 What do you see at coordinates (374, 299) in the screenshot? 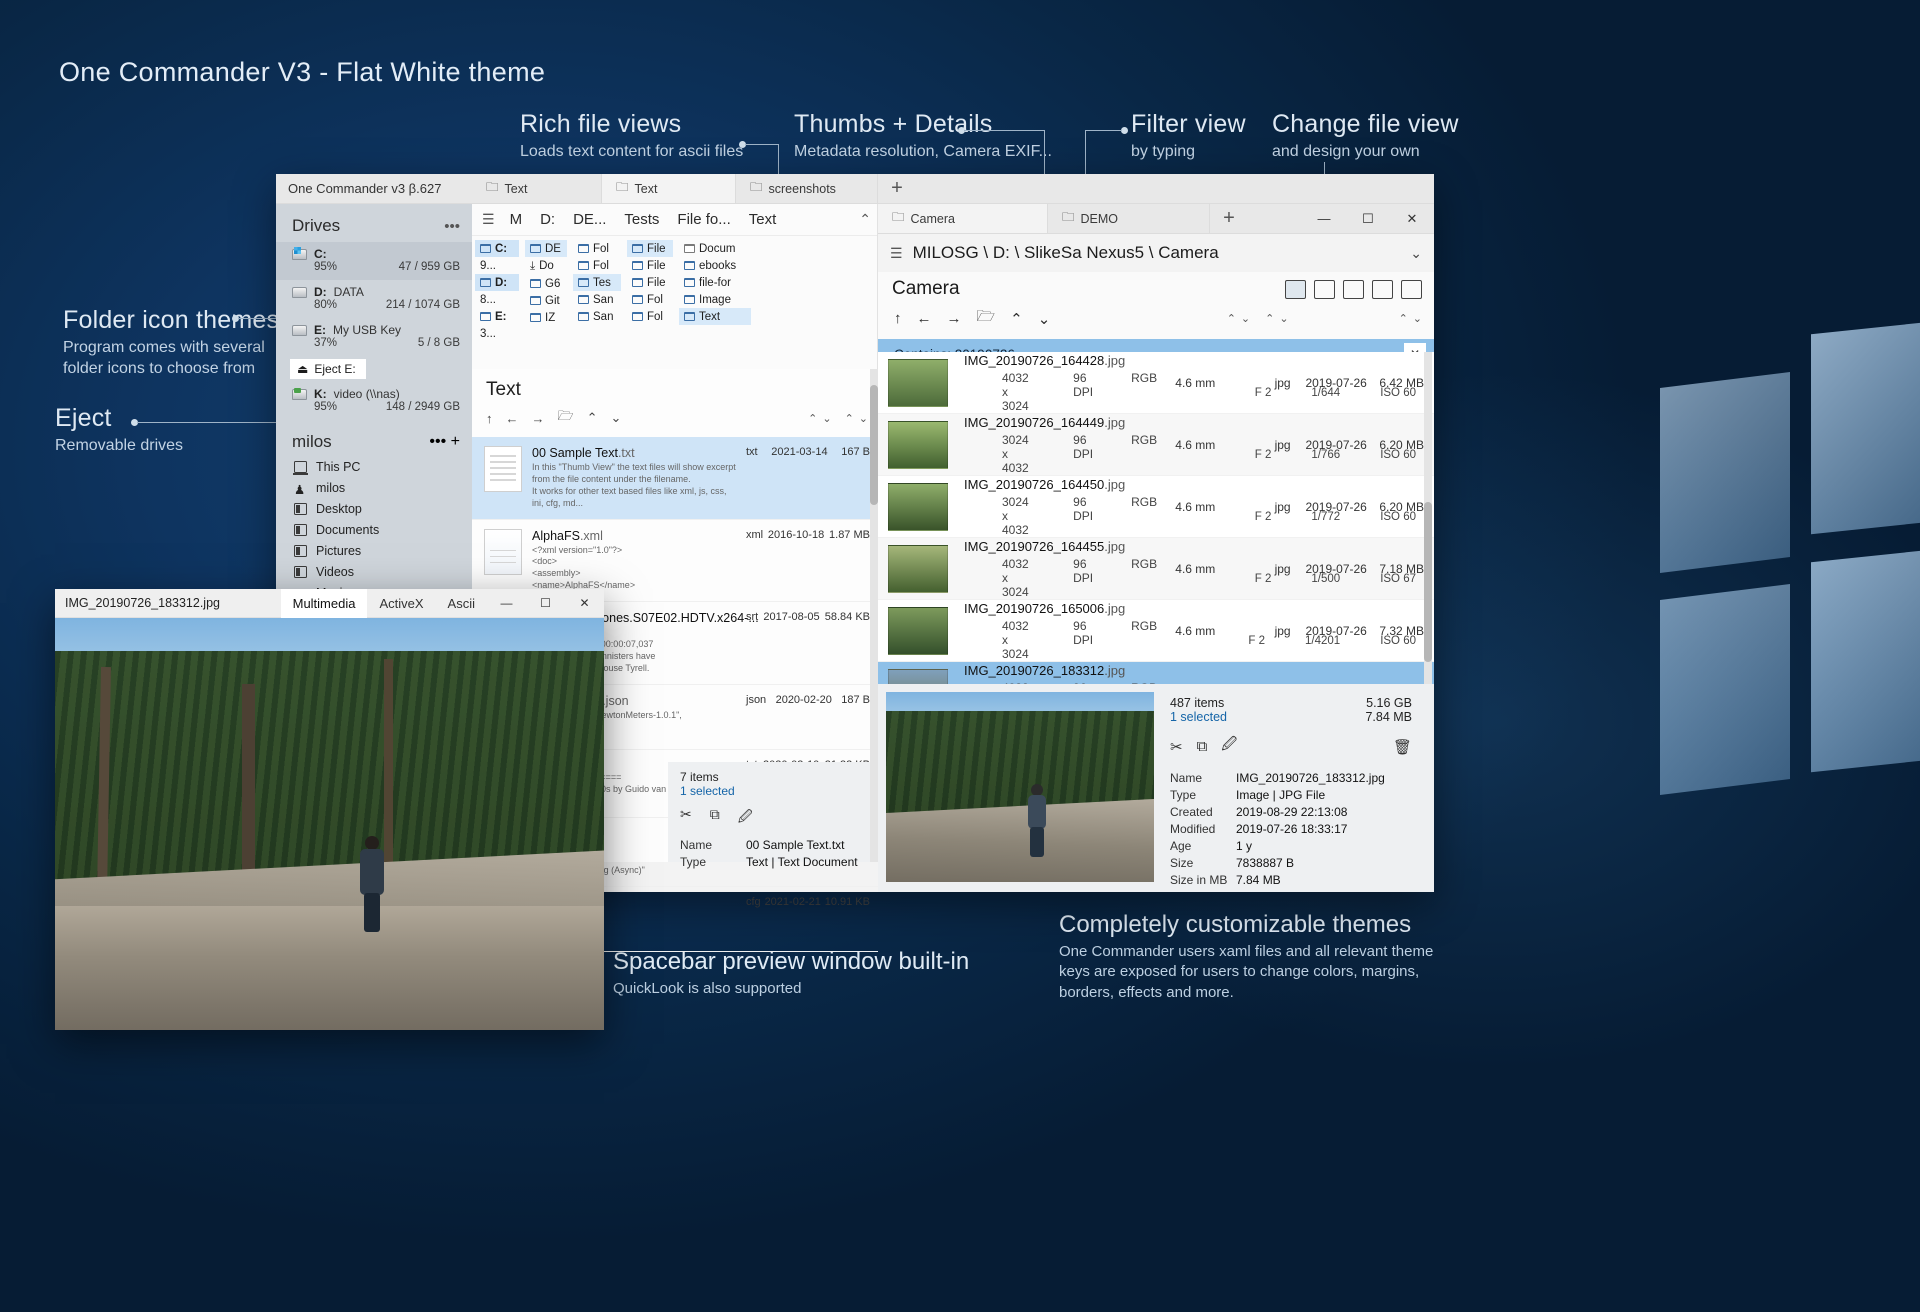
I see `drive-item-d: D: DATA 80% 214 / 1074 GB` at bounding box center [374, 299].